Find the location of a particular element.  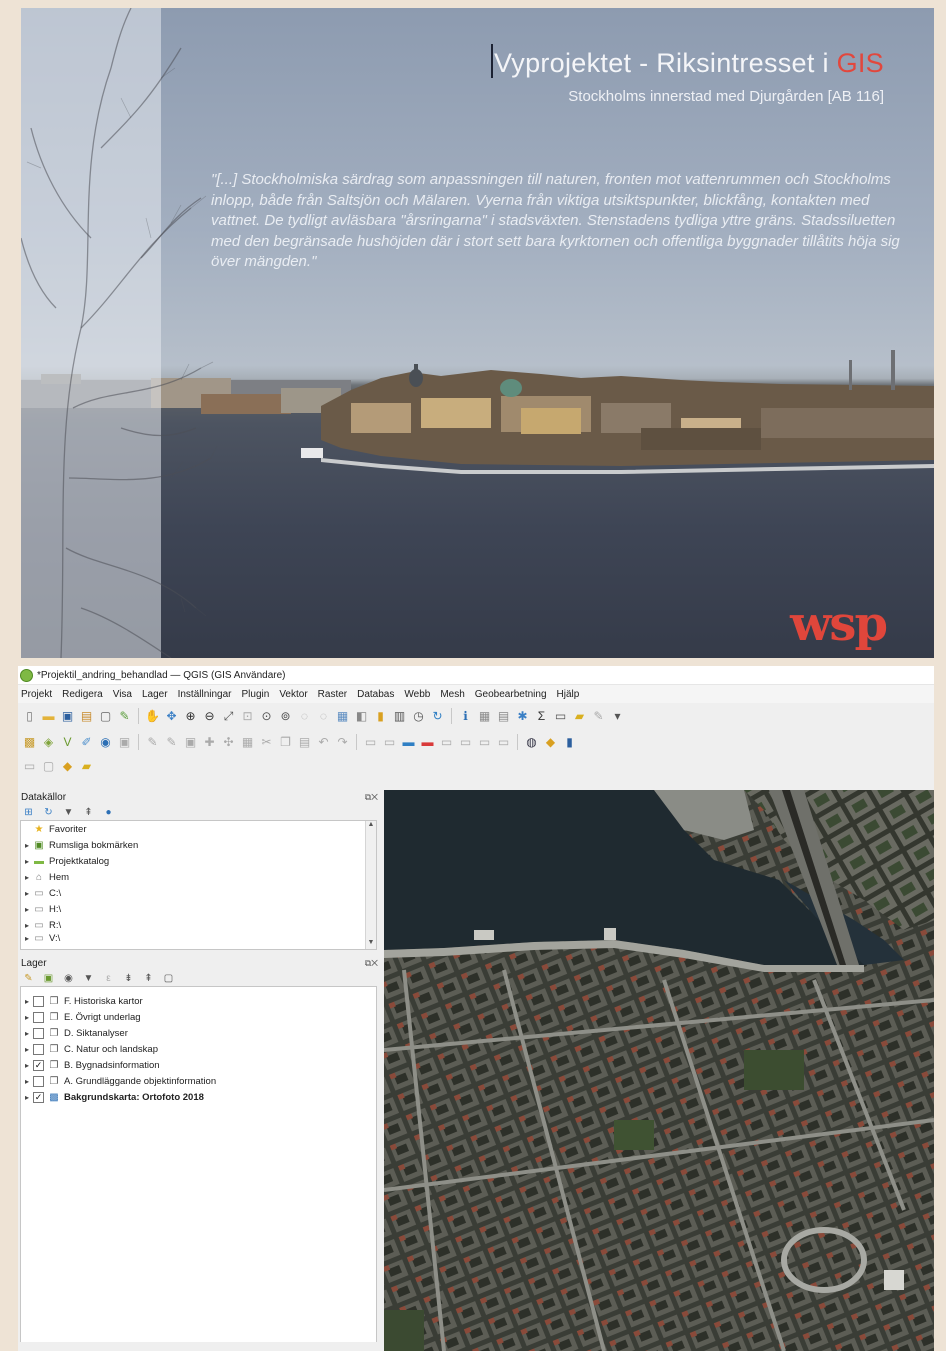

save-project-icon: ▣ is located at coordinates (67, 716).